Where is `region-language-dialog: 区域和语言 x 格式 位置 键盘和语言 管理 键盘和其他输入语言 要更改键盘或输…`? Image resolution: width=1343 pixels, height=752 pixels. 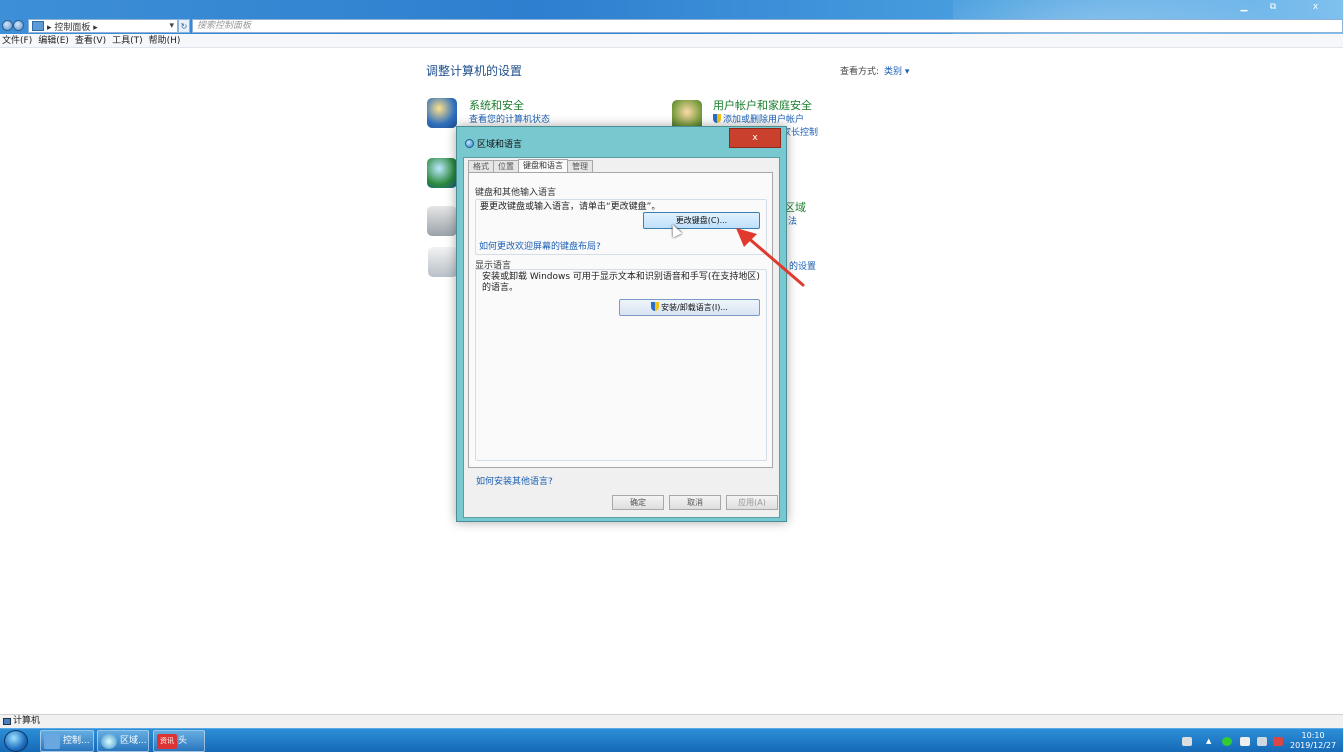
region-language-dialog: 区域和语言 x 格式 位置 键盘和语言 管理 键盘和其他输入语言 要更改键盘或输… is located at coordinates (621, 324).